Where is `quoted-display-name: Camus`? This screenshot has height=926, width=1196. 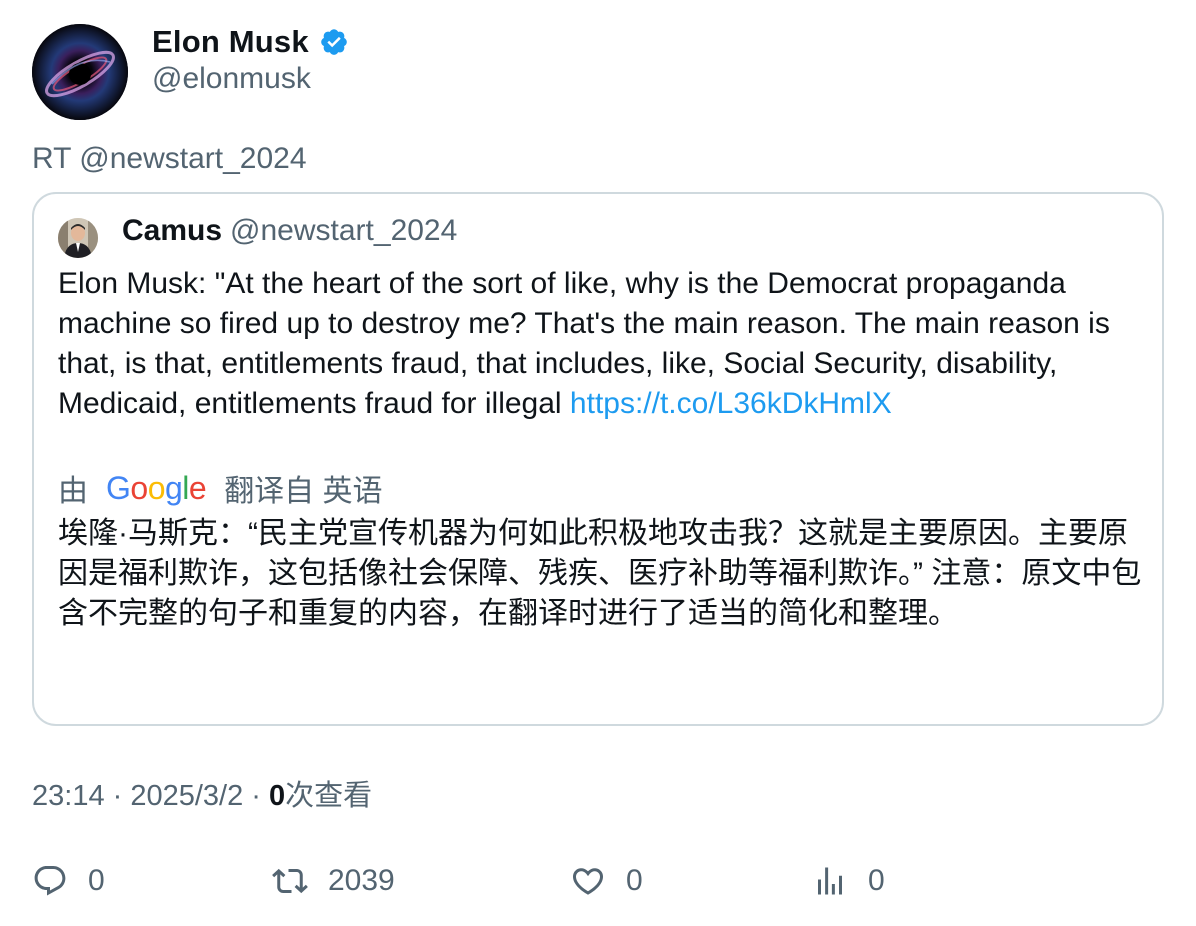 quoted-display-name: Camus is located at coordinates (172, 231).